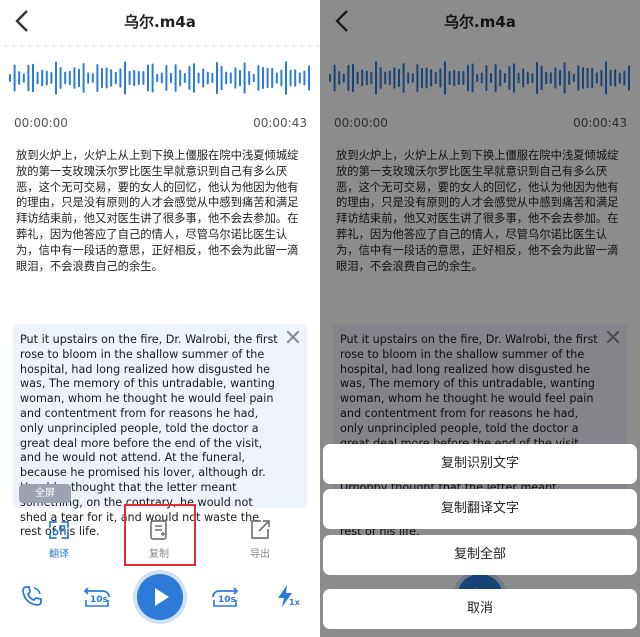 The width and height of the screenshot is (640, 637). What do you see at coordinates (99, 600) in the screenshot?
I see `rewind-label: 10s` at bounding box center [99, 600].